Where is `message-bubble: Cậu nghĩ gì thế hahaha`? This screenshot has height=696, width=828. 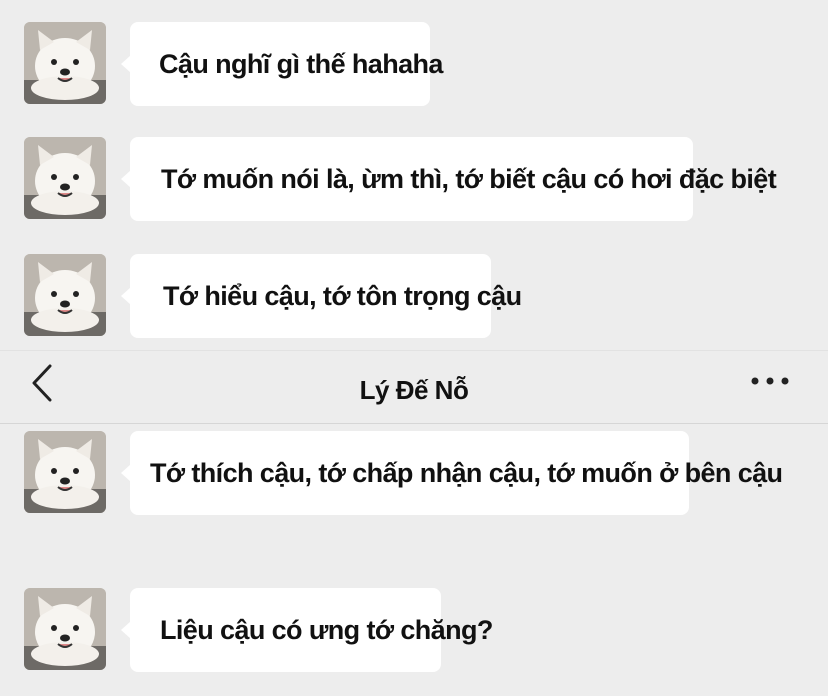
message-bubble: Cậu nghĩ gì thế hahaha is located at coordinates (282, 64).